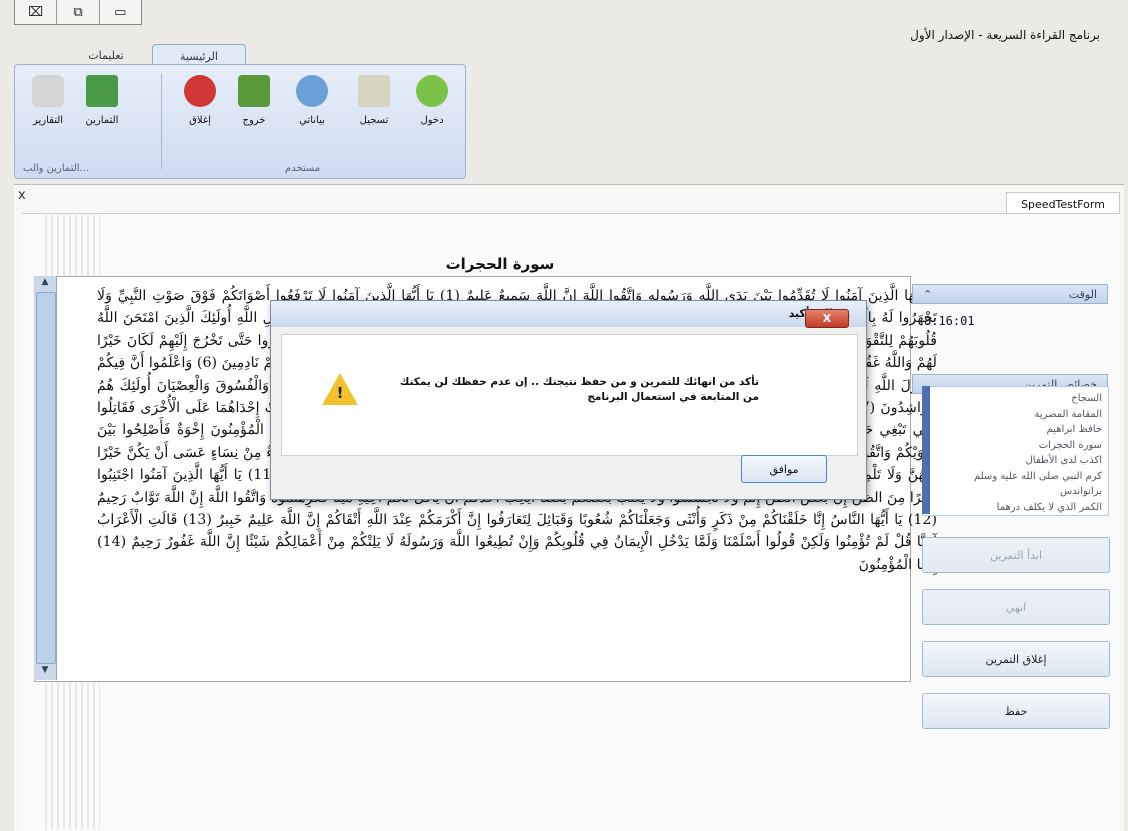  What do you see at coordinates (36, 12) in the screenshot?
I see `close-window-icon: ⌧` at bounding box center [36, 12].